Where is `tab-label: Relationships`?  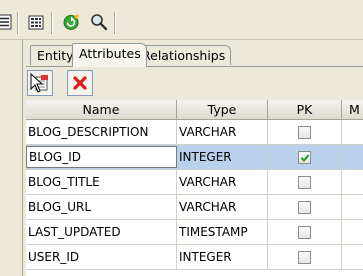 tab-label: Relationships is located at coordinates (184, 55).